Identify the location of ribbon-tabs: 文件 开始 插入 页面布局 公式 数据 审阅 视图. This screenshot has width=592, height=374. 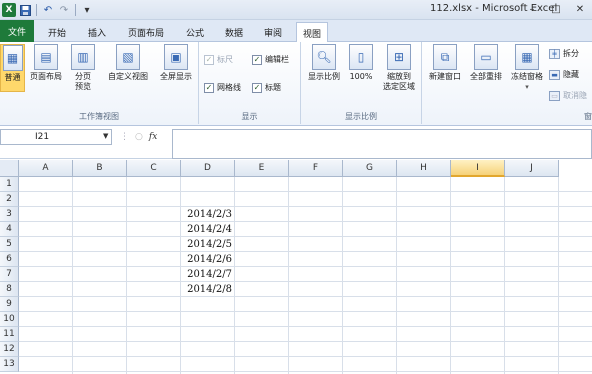
(296, 31).